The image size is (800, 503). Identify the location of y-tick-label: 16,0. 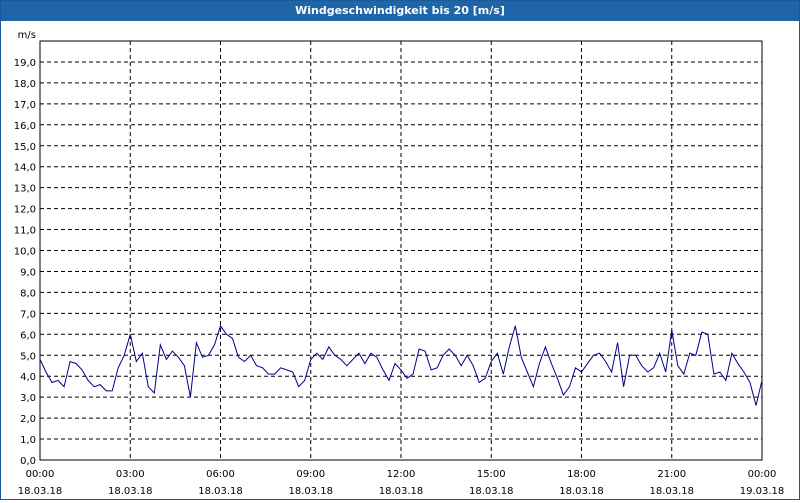
(25, 126).